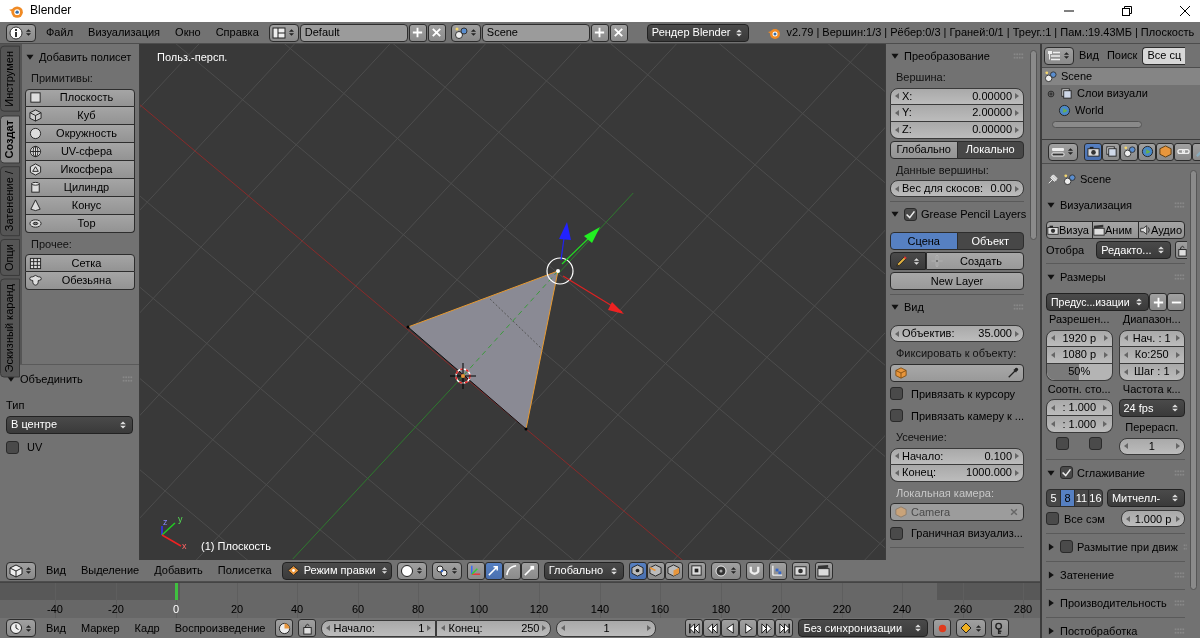 The height and width of the screenshot is (638, 1200). Describe the element at coordinates (1121, 110) in the screenshot. I see `tree-item: World` at that location.